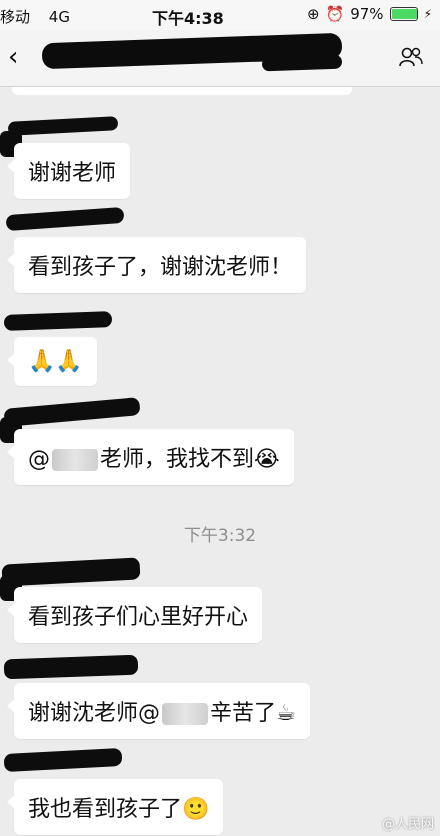 Image resolution: width=440 pixels, height=836 pixels. What do you see at coordinates (196, 809) in the screenshot?
I see `smiling-face-emoji: 🙂` at bounding box center [196, 809].